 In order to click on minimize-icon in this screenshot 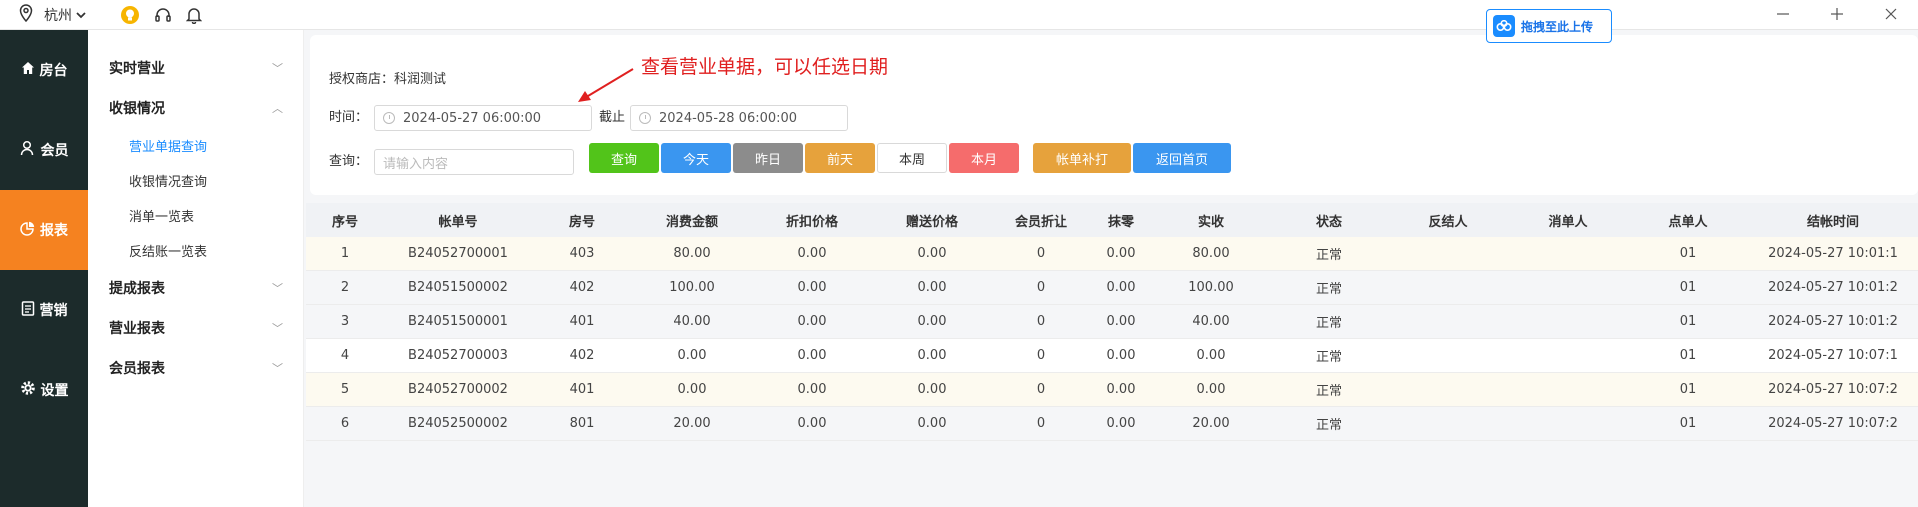, I will do `click(1783, 15)`.